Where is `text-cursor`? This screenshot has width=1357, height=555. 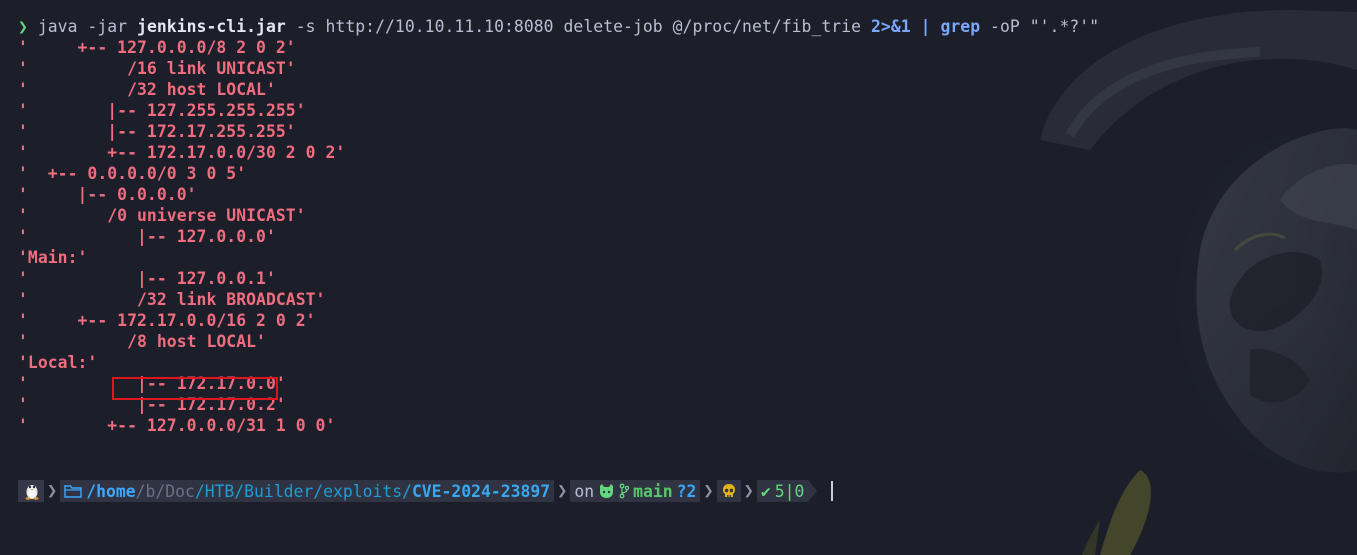
text-cursor is located at coordinates (832, 491).